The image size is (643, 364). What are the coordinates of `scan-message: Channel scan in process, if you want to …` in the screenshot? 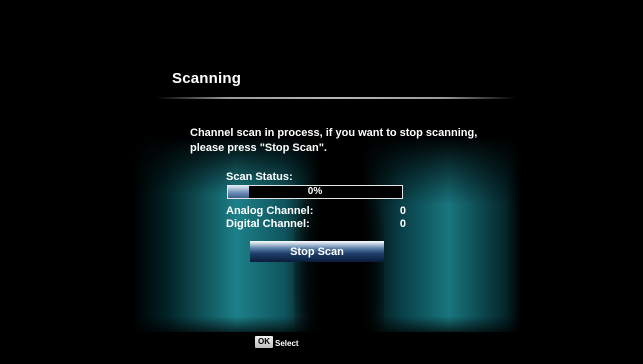 It's located at (334, 140).